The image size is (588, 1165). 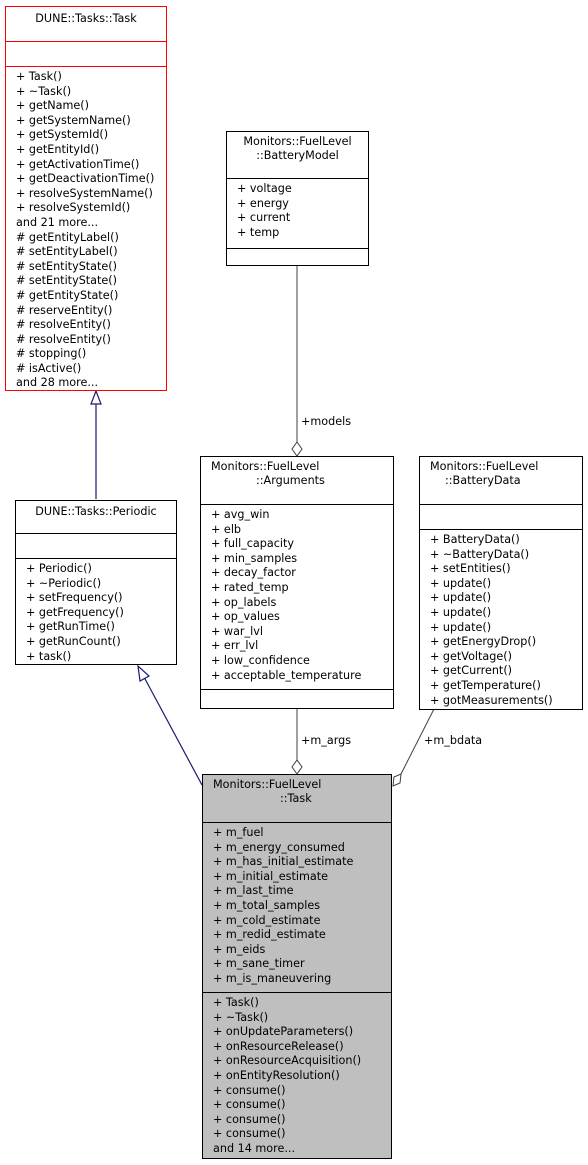 I want to click on class-attribute: + current, so click(x=264, y=218).